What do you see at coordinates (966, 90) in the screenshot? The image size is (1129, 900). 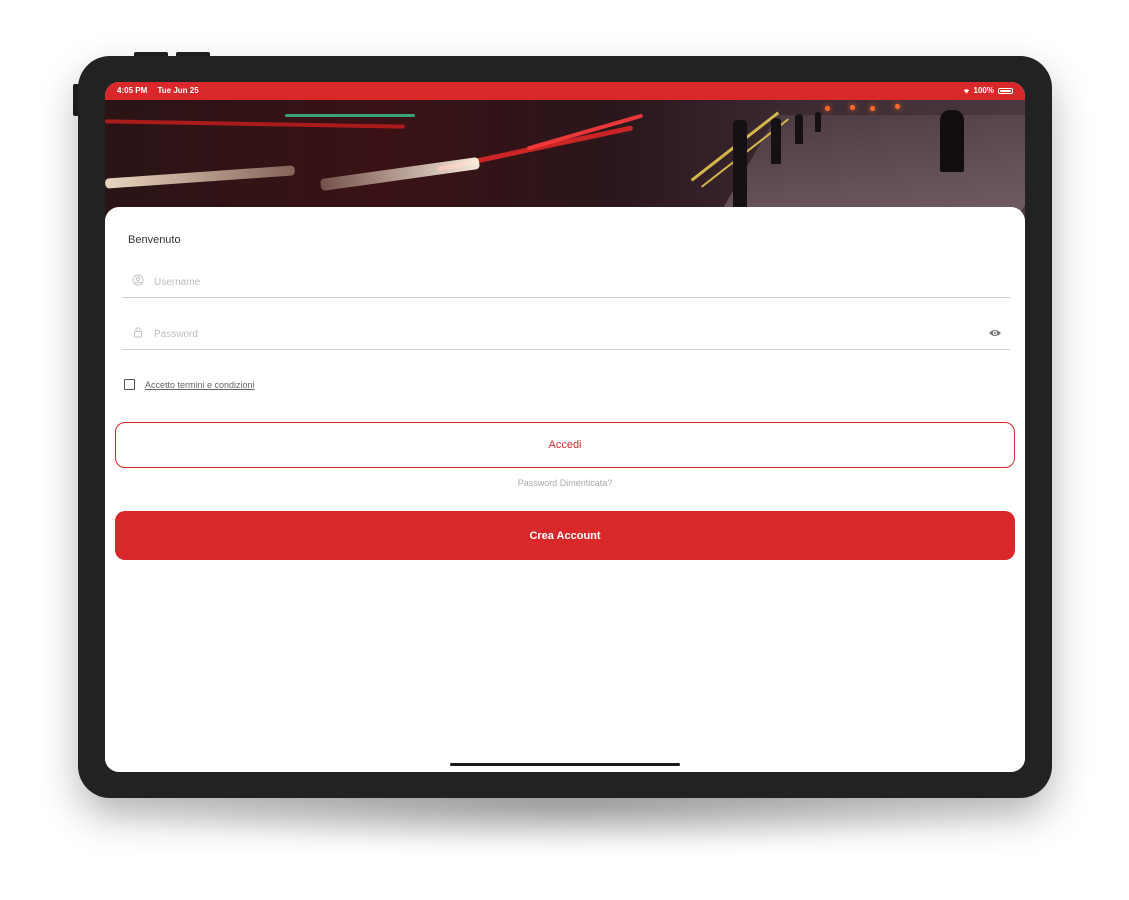 I see `wifi-icon` at bounding box center [966, 90].